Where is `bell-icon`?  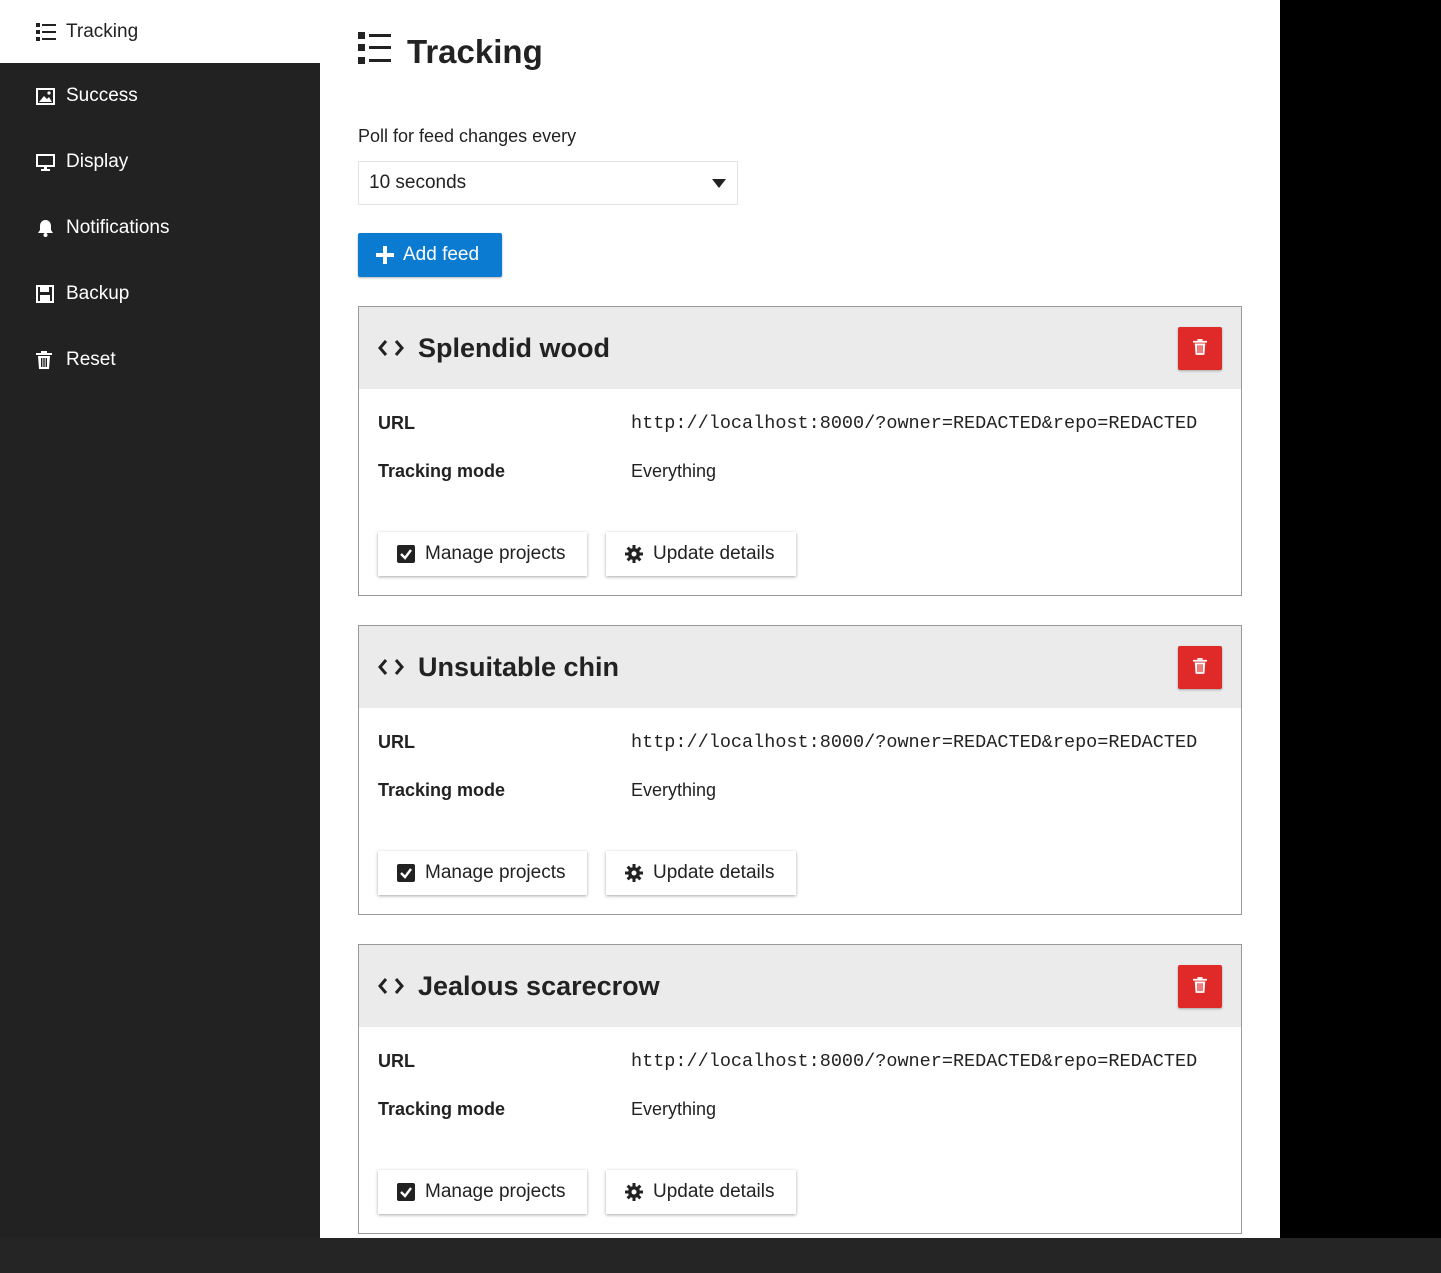 bell-icon is located at coordinates (51, 228).